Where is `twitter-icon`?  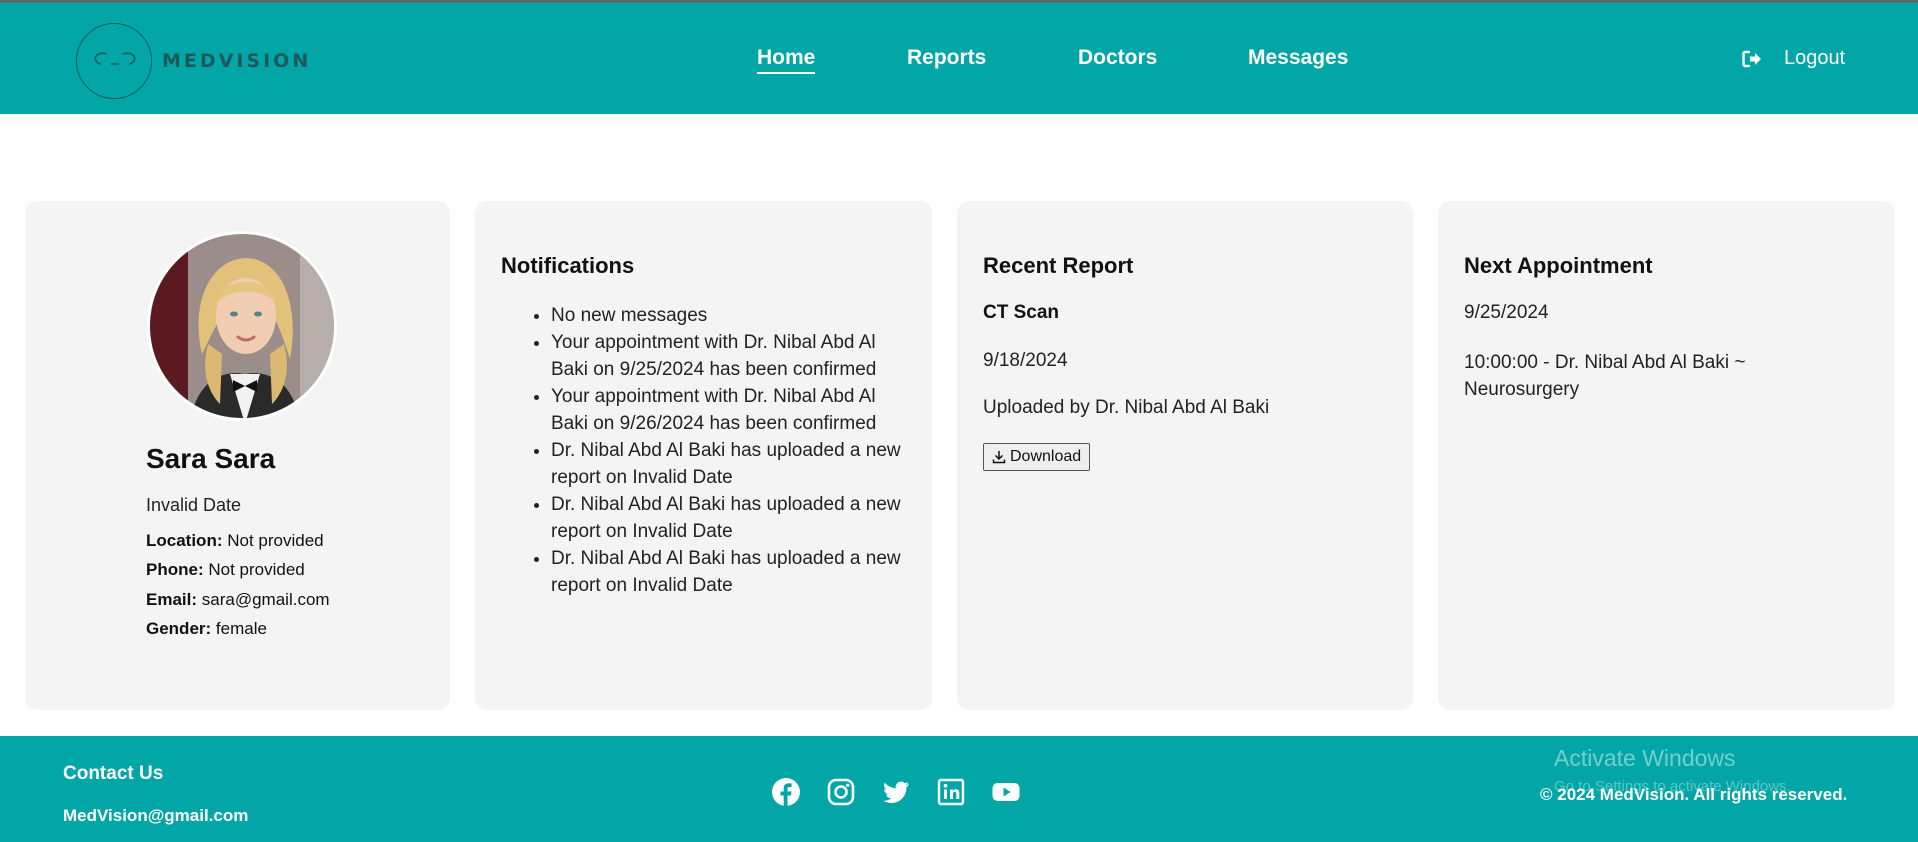
twitter-icon is located at coordinates (896, 792).